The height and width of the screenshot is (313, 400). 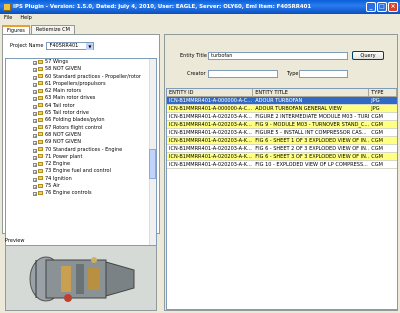 What do you see at coordinates (81, 164) in the screenshot?
I see `tree-item: +72 Engine` at bounding box center [81, 164].